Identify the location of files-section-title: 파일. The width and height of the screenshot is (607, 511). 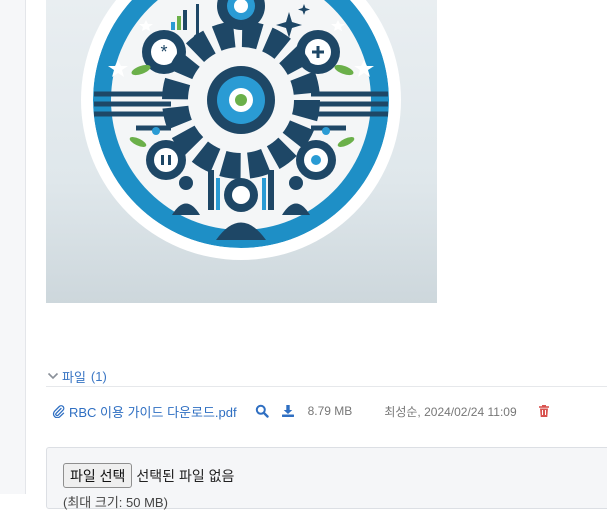
(74, 377).